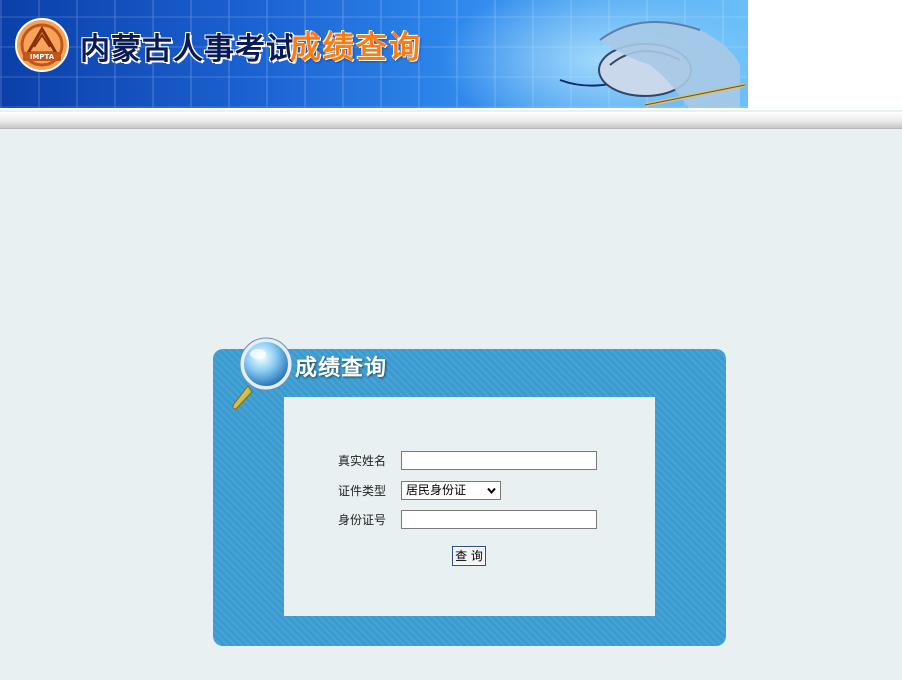  I want to click on site-subtitle: 成绩查询, so click(356, 48).